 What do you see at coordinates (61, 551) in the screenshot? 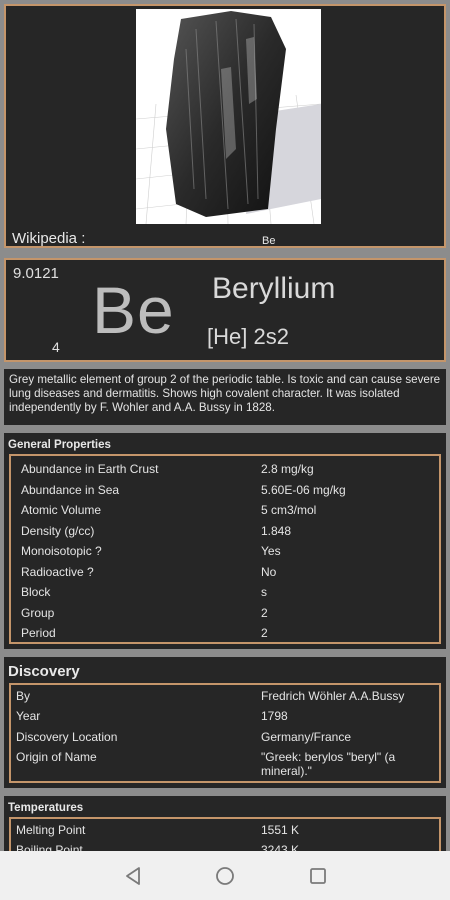
I see `property-label: Monoisotopic ?` at bounding box center [61, 551].